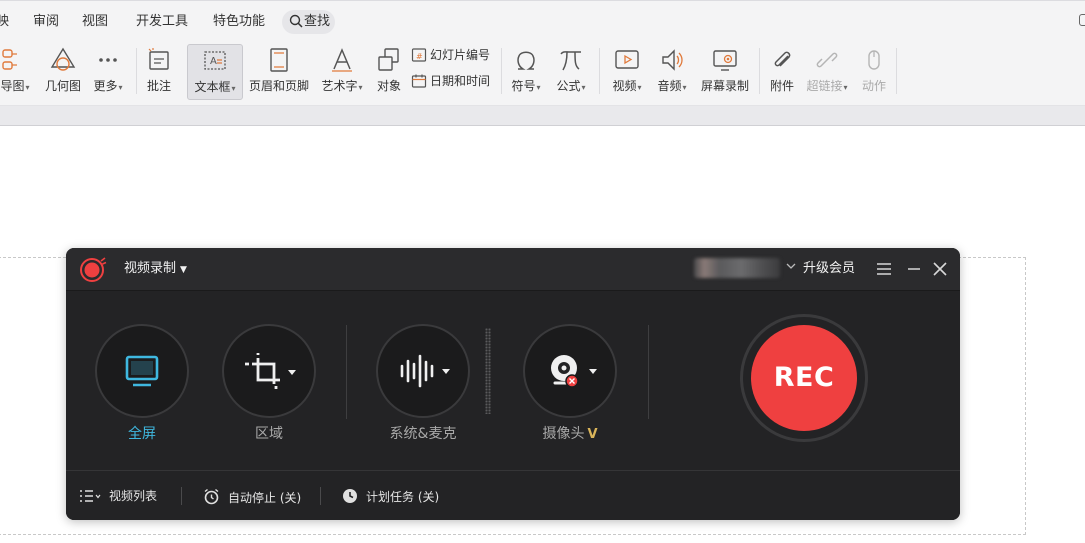  Describe the element at coordinates (782, 72) in the screenshot. I see `attachment-button: 附件` at that location.